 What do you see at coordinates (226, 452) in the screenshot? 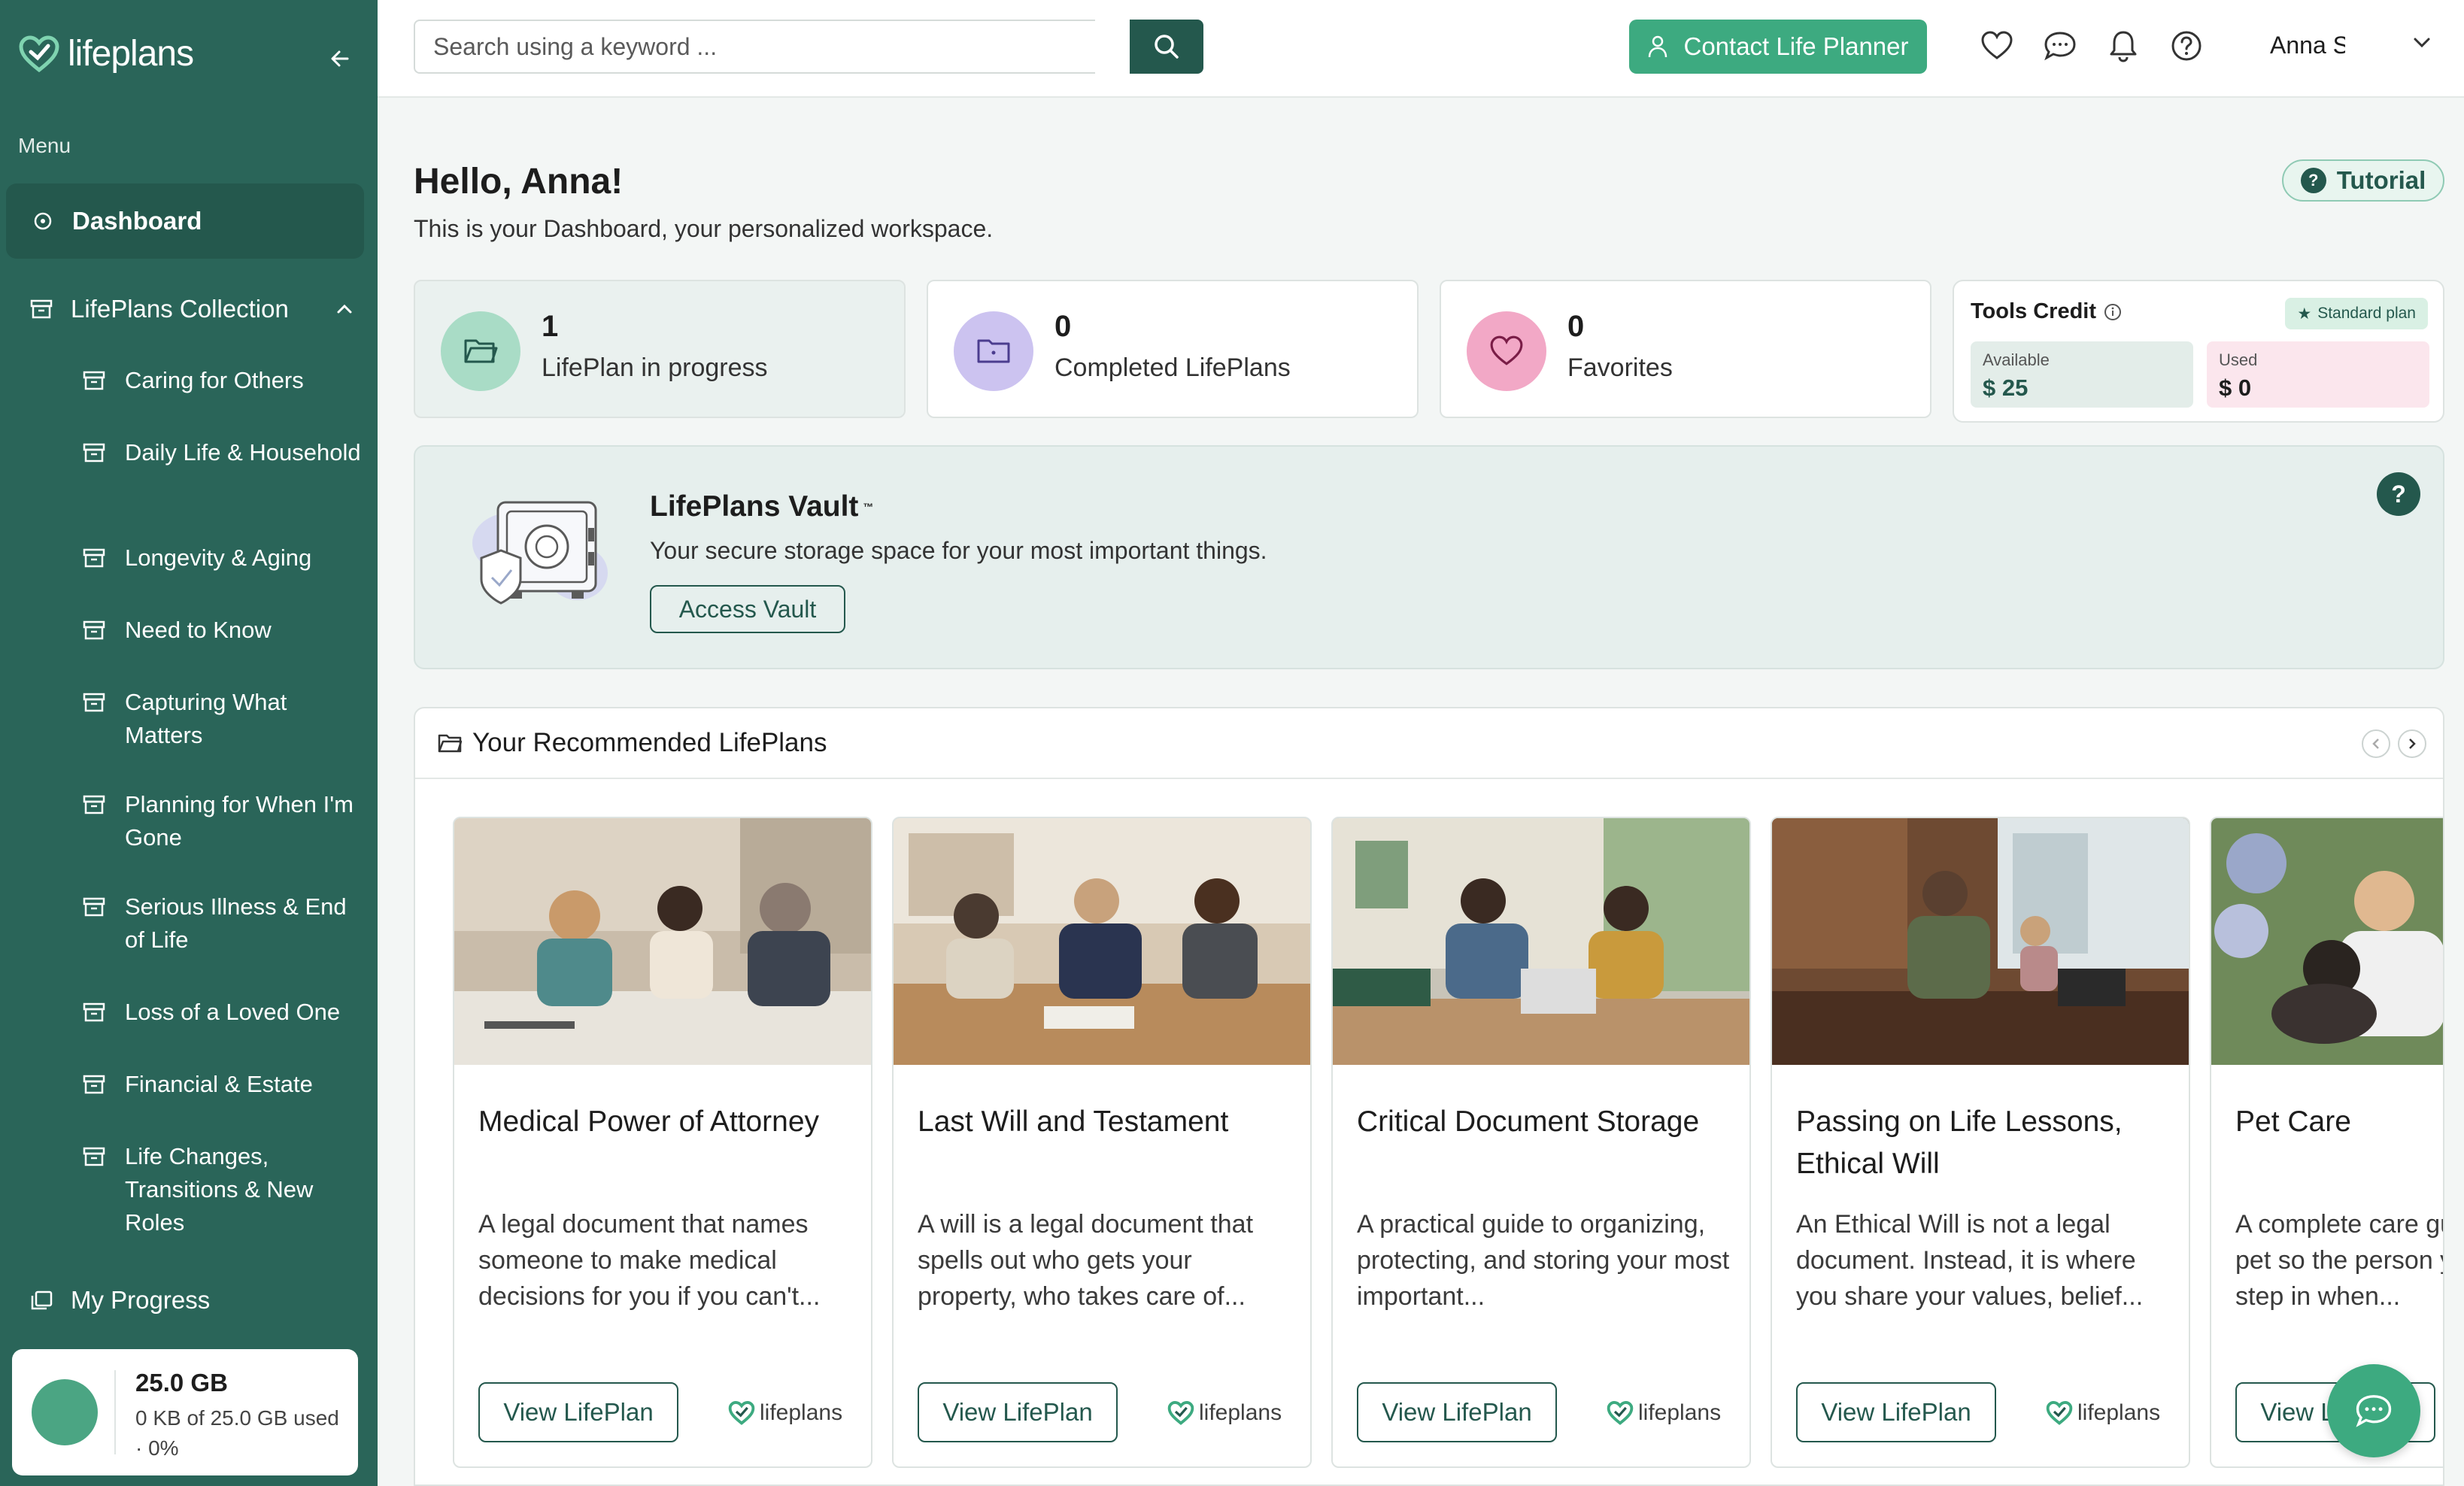
I see `sidebar-item-daily-life: Daily Life & Household` at bounding box center [226, 452].